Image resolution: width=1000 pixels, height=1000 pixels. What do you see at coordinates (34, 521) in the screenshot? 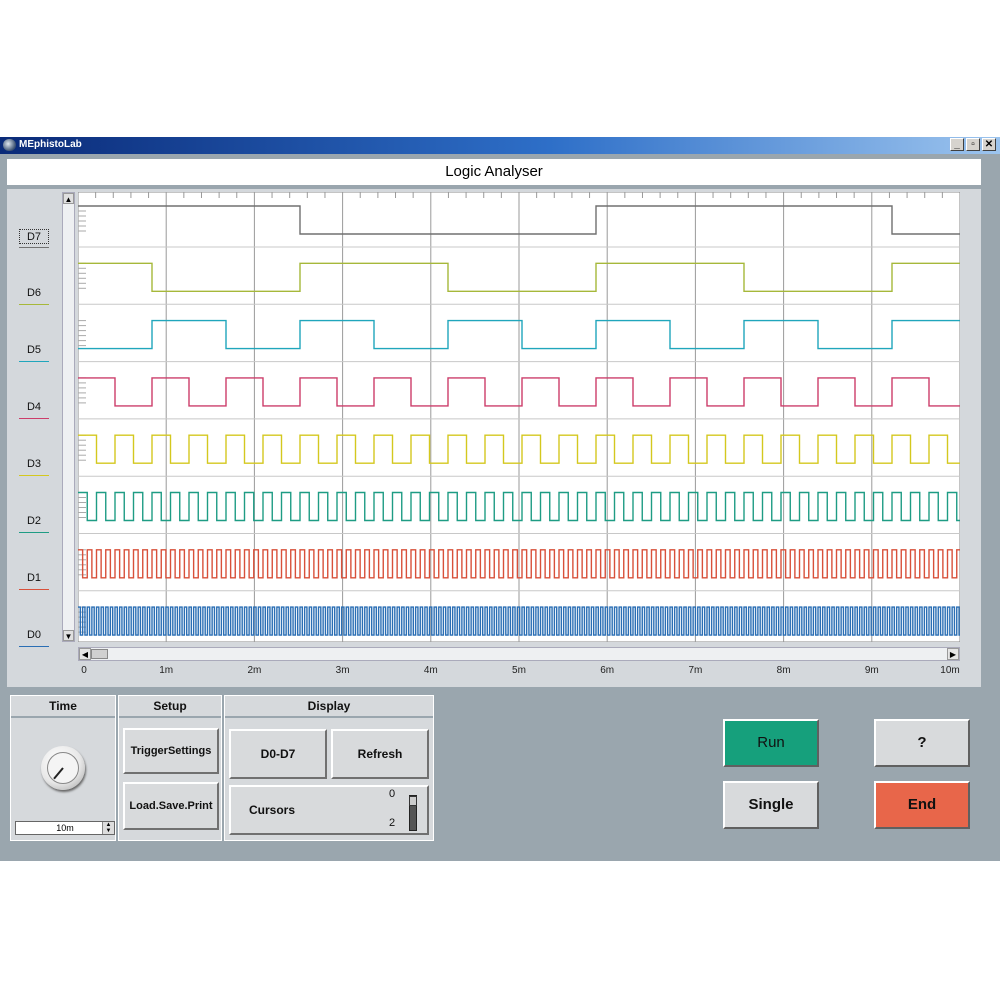
I see `channel-label-d2: D2` at bounding box center [34, 521].